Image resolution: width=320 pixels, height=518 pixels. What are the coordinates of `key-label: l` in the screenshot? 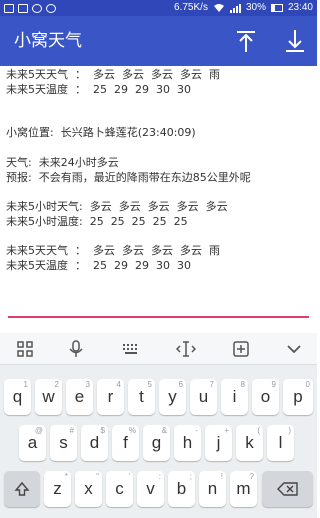 It's located at (280, 442).